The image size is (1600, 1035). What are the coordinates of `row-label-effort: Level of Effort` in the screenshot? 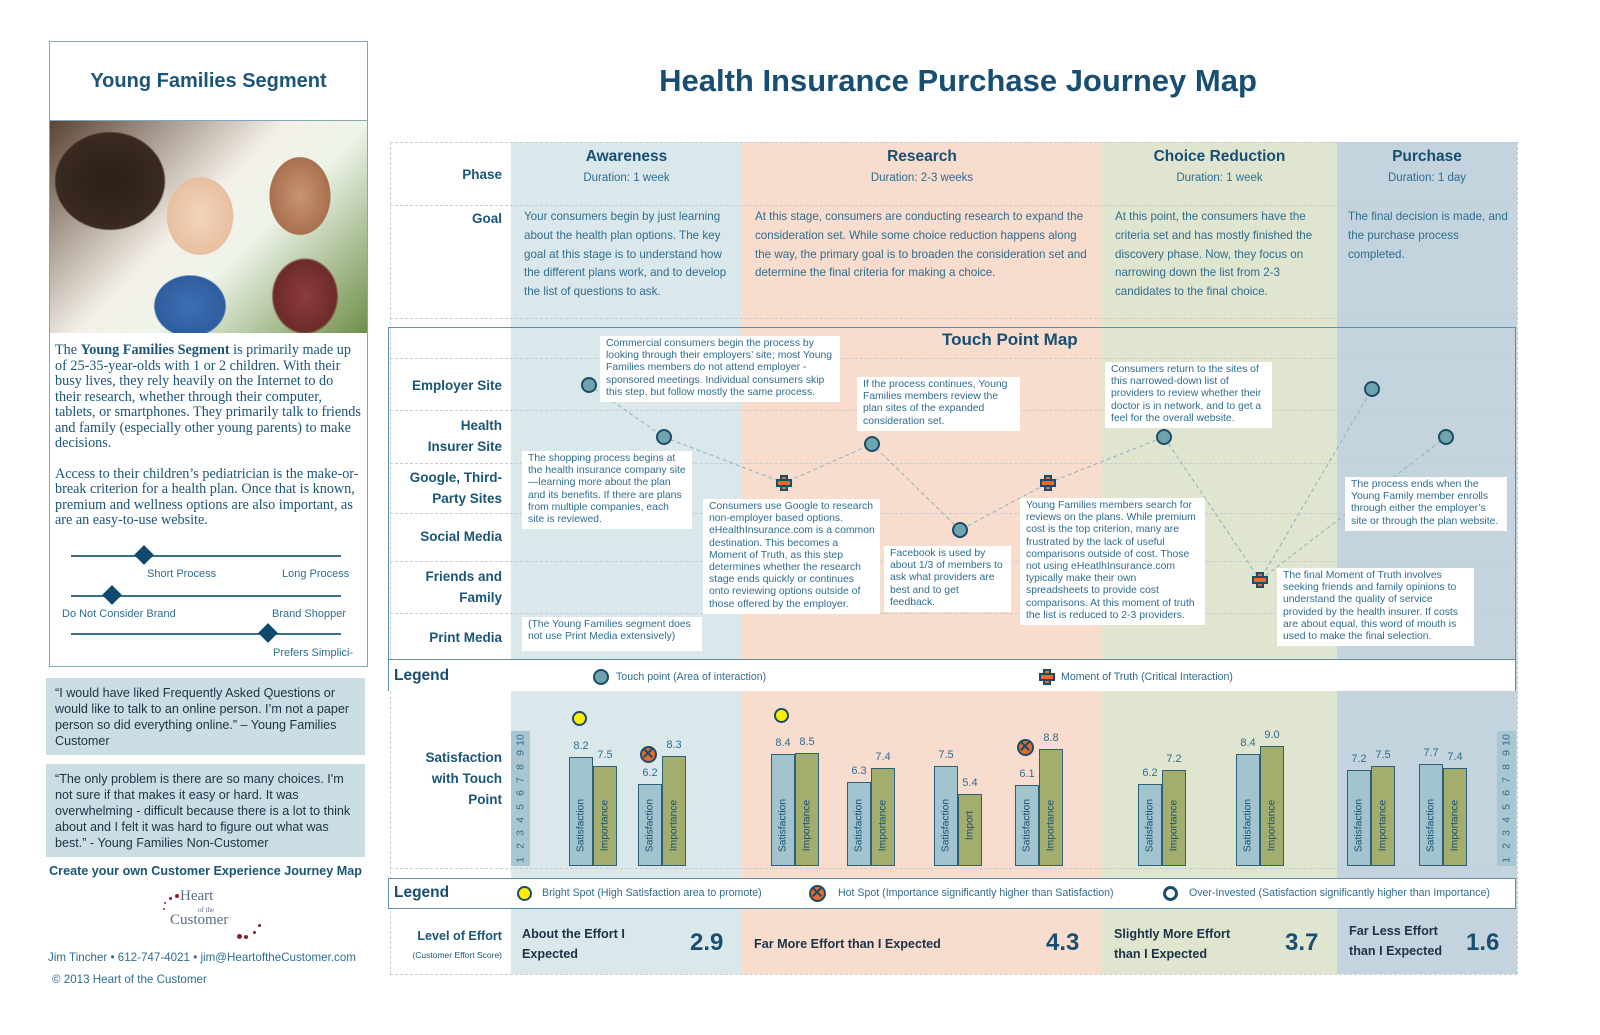 It's located at (459, 936).